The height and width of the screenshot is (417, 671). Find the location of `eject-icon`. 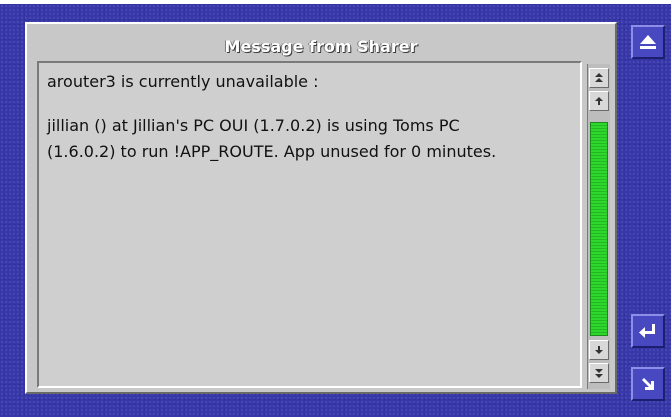

eject-icon is located at coordinates (648, 42).